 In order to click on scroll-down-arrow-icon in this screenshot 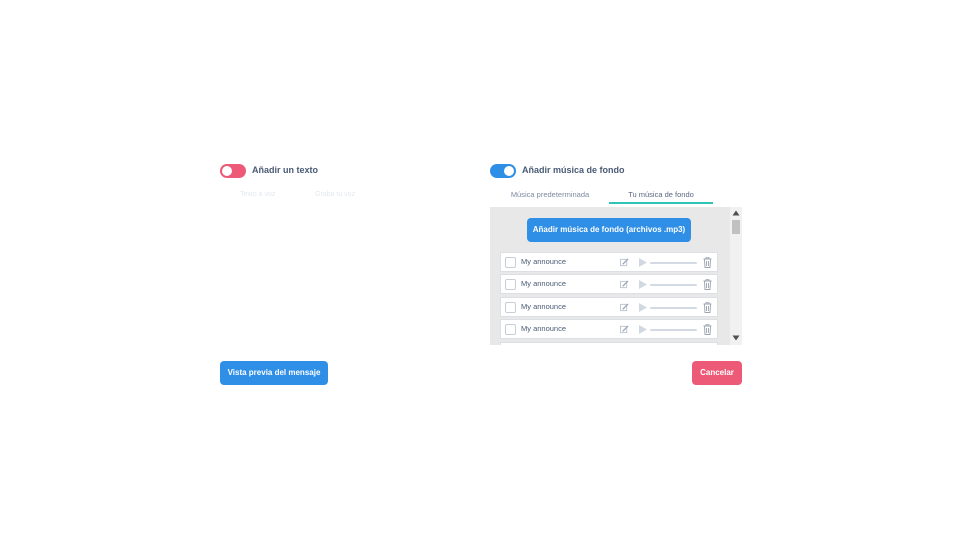, I will do `click(736, 338)`.